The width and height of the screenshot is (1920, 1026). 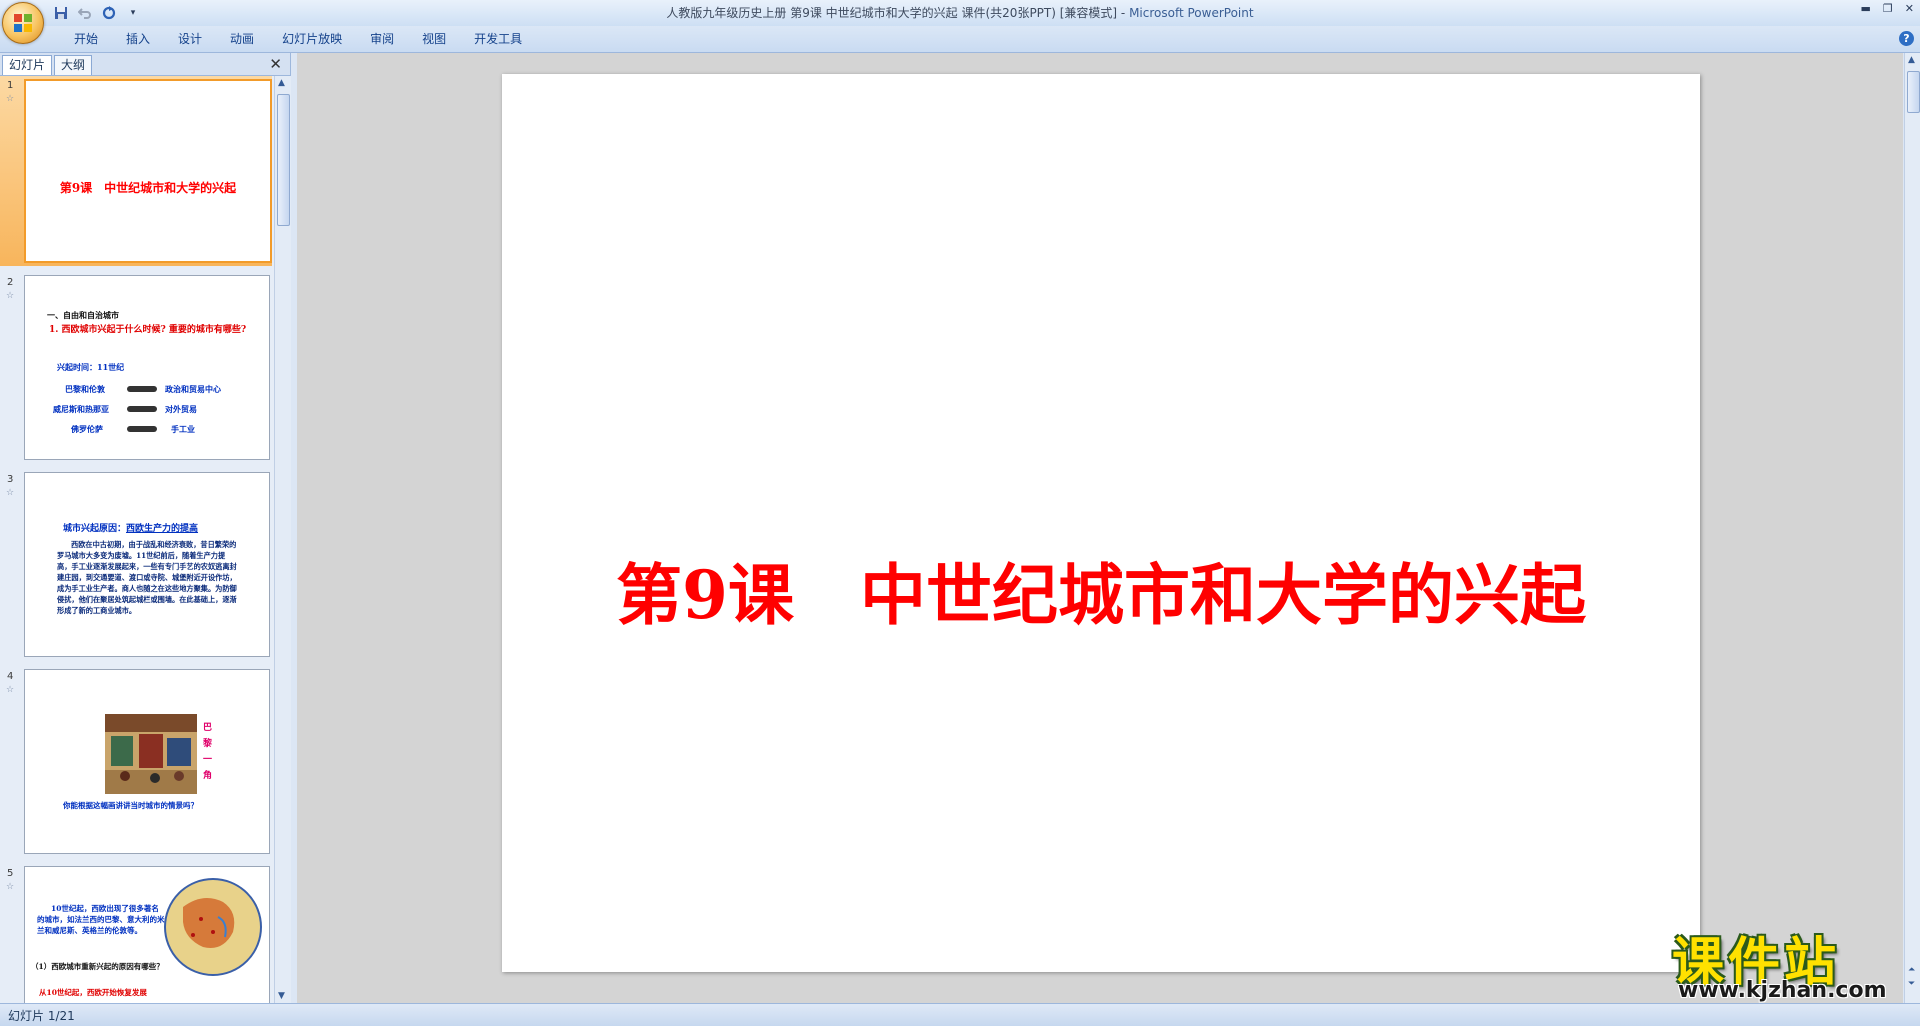 I want to click on scroll-down-icon: ▼, so click(x=281, y=996).